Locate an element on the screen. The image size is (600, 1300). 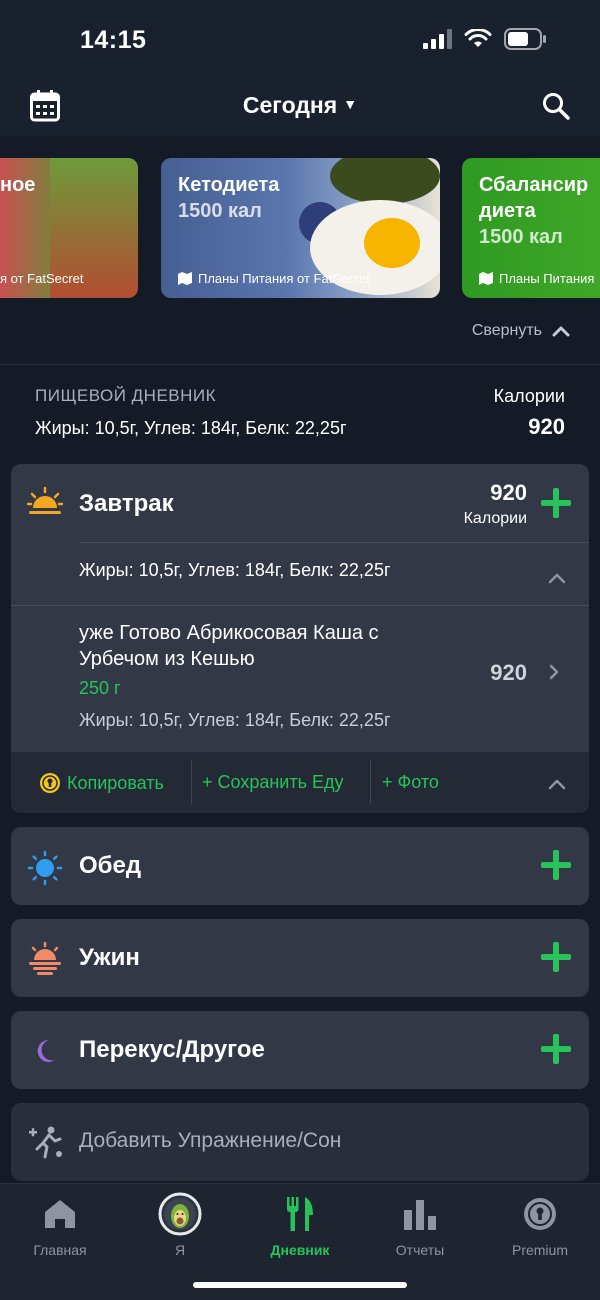
save-food-button: + Сохранить Еду is located at coordinates (272, 782).